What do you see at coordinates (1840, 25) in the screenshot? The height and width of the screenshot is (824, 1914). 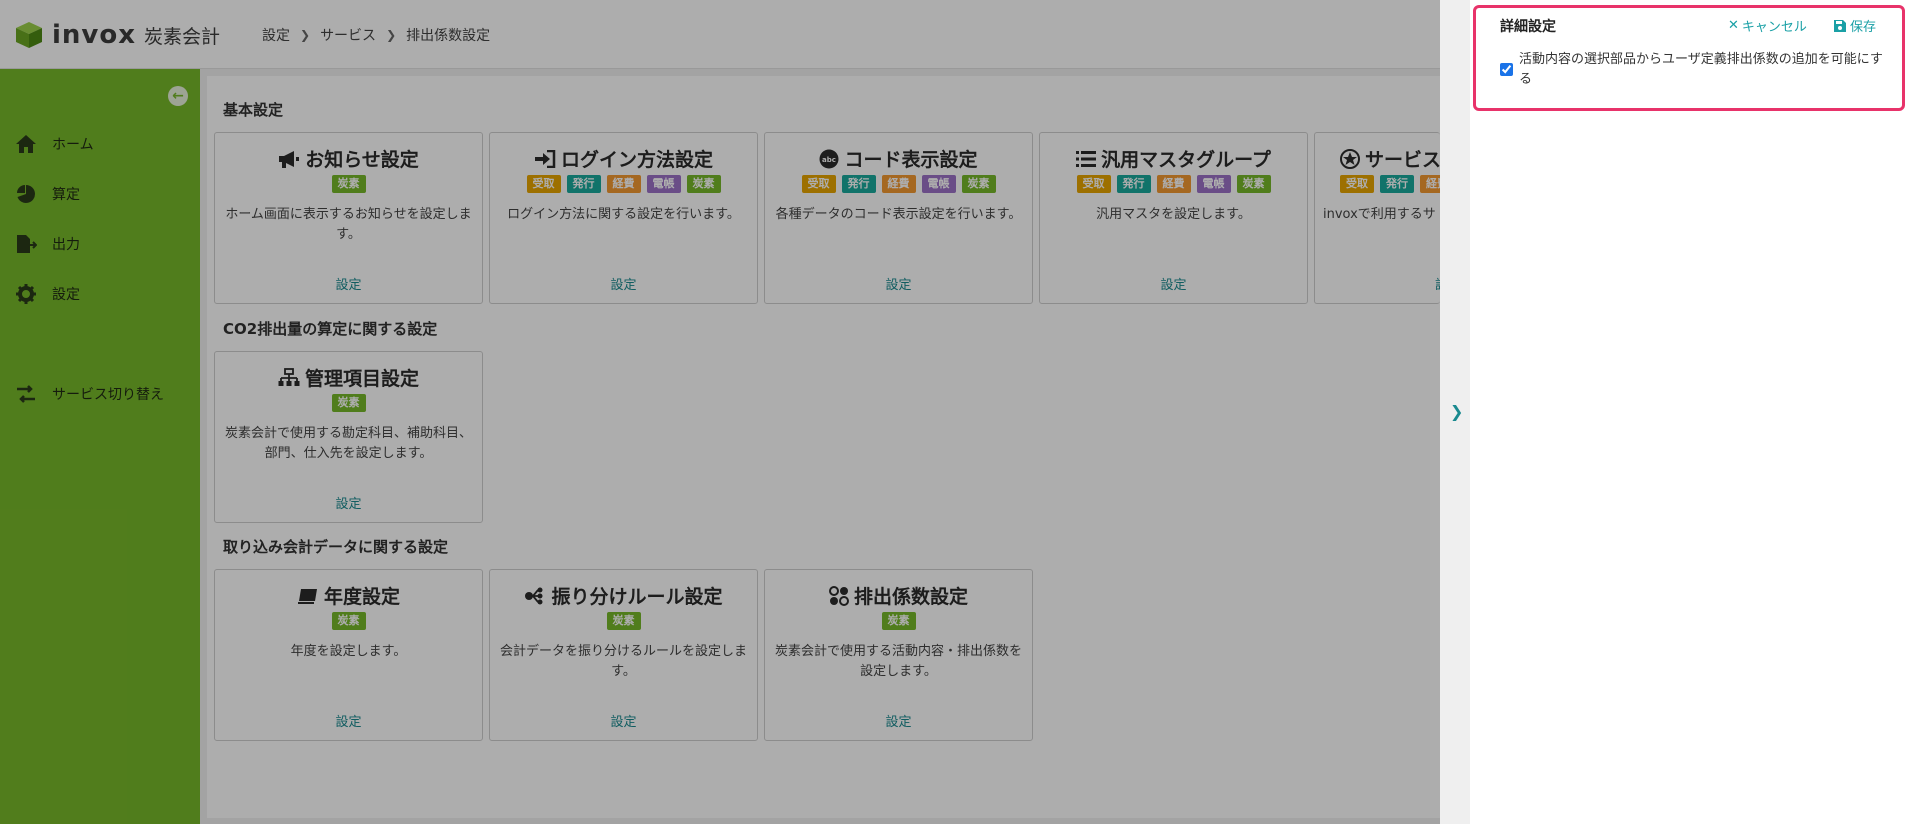 I see `floppy-disk-icon` at bounding box center [1840, 25].